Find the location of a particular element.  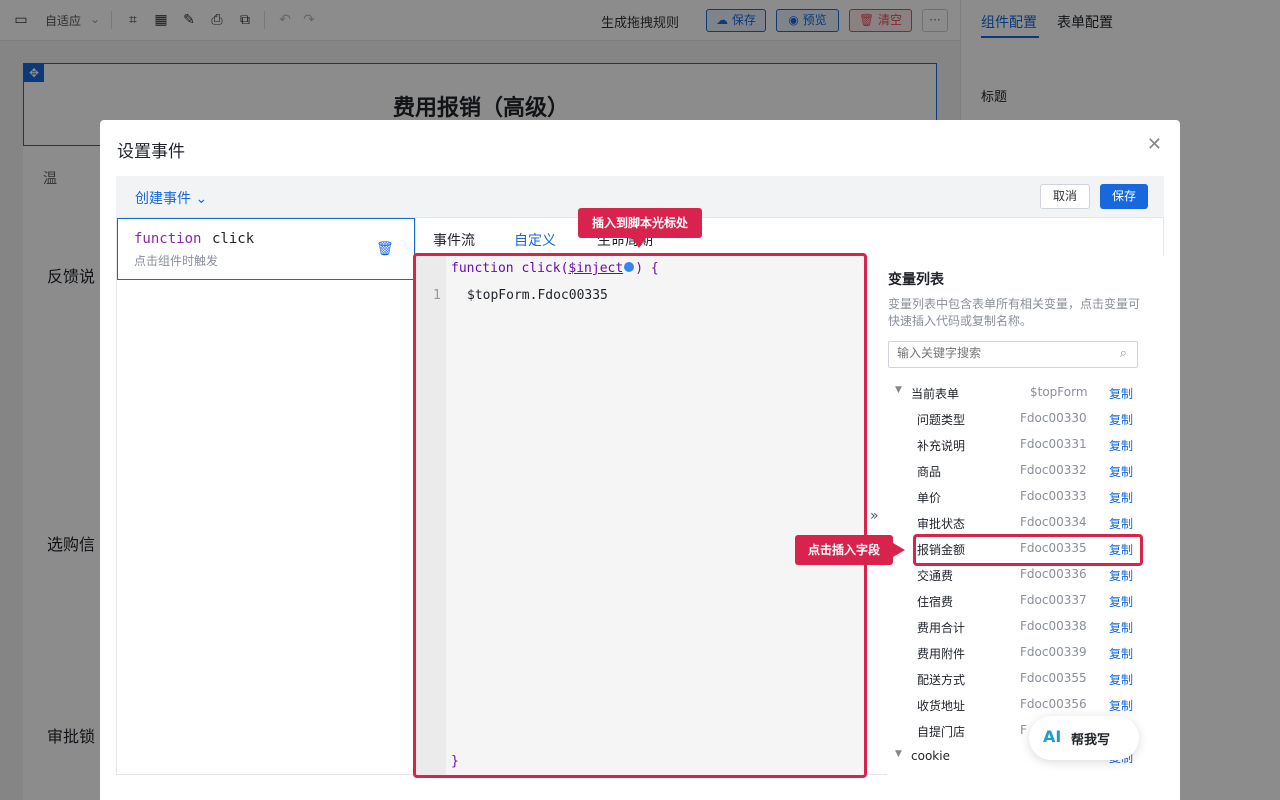

event-keyword: function is located at coordinates (168, 239).